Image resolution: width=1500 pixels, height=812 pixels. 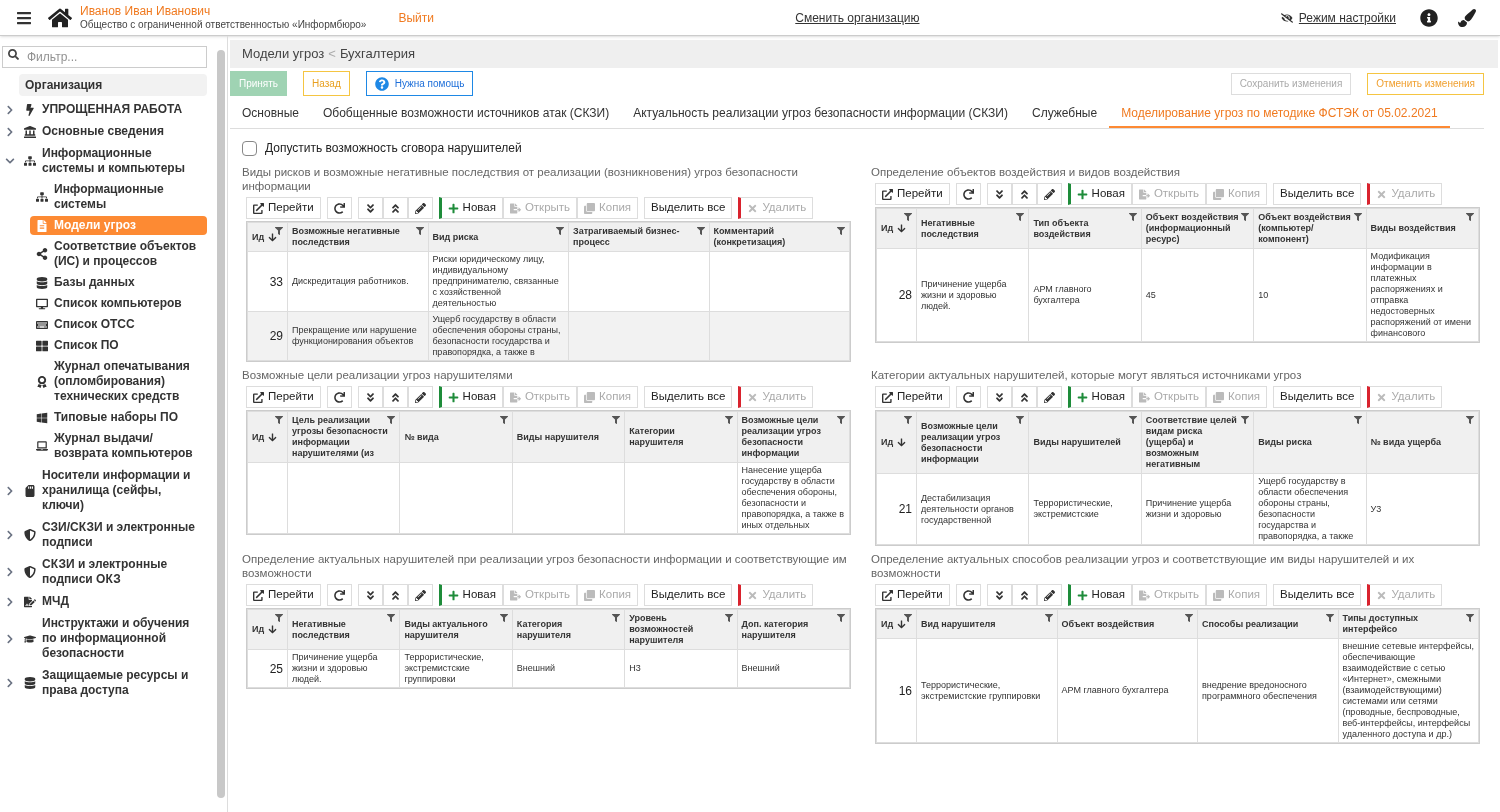 I want to click on column-header: Вид риска, so click(x=498, y=237).